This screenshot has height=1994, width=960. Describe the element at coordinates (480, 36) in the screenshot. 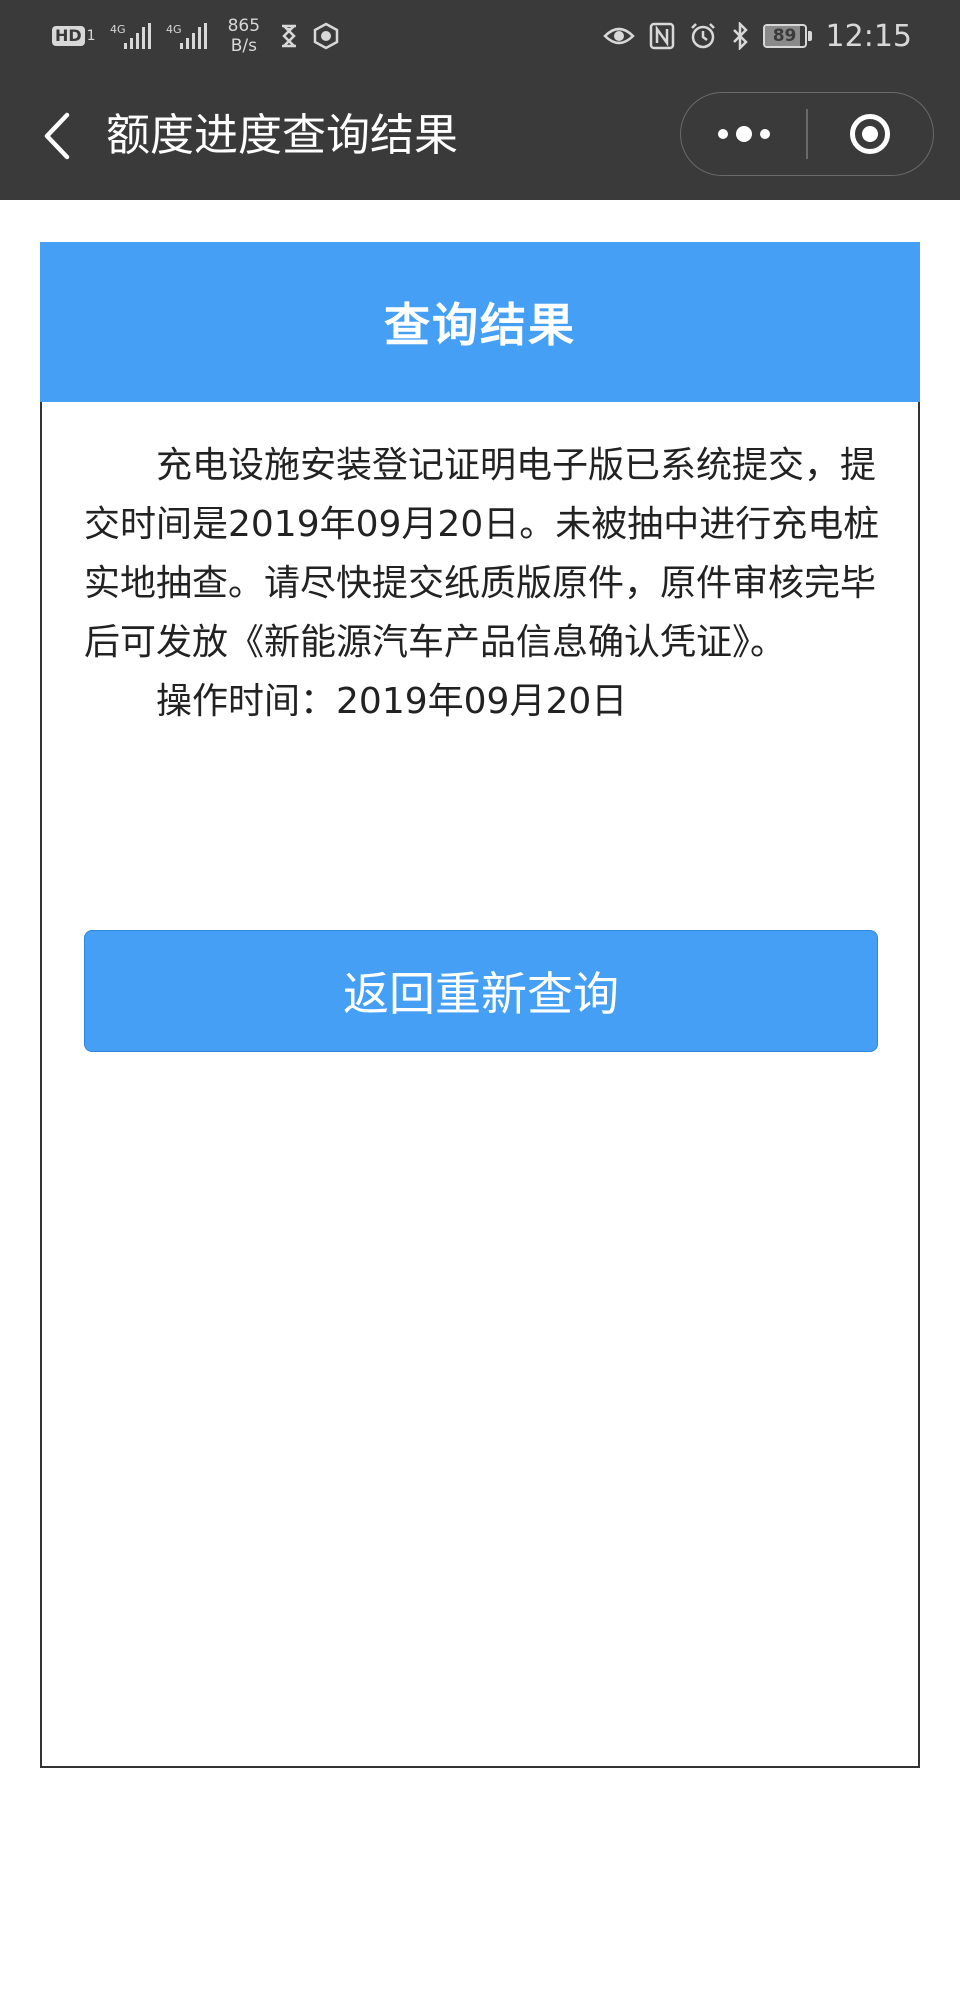

I see `status-bar: HD 1 4G 4G 865 B/s 89 12:15` at that location.